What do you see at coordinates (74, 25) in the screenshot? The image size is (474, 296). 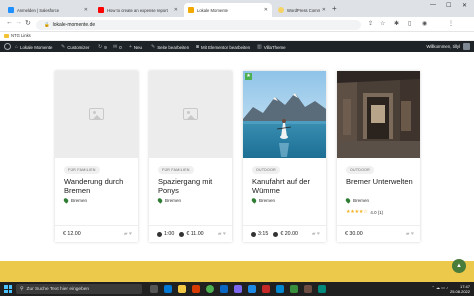 I see `url-text: lokale-momente.de` at bounding box center [74, 25].